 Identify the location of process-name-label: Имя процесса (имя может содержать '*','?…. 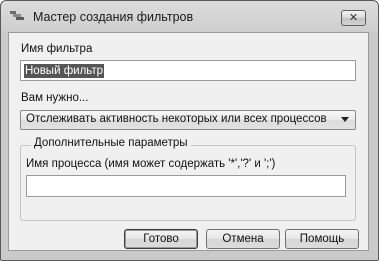
(151, 164).